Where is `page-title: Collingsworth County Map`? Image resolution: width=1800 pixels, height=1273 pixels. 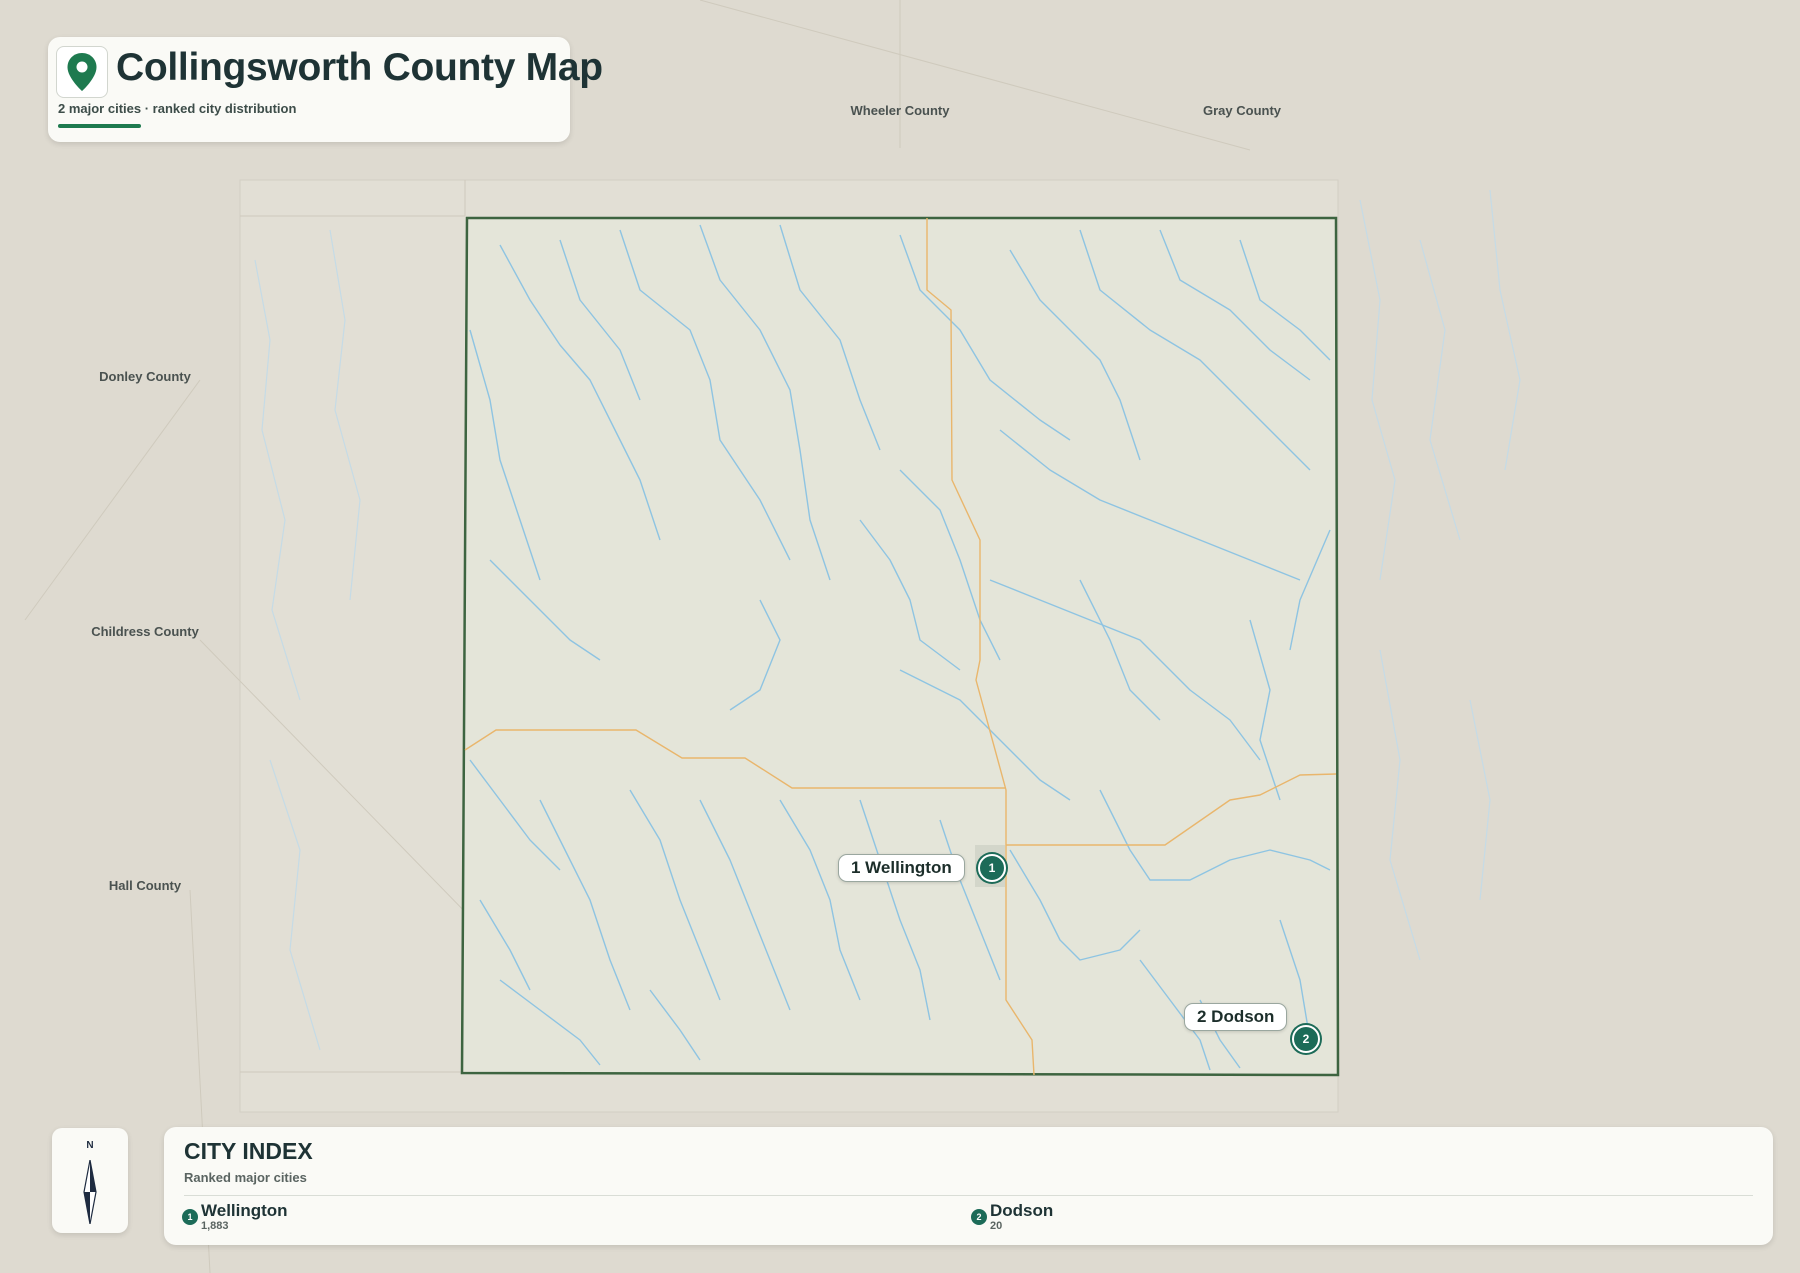 page-title: Collingsworth County Map is located at coordinates (359, 67).